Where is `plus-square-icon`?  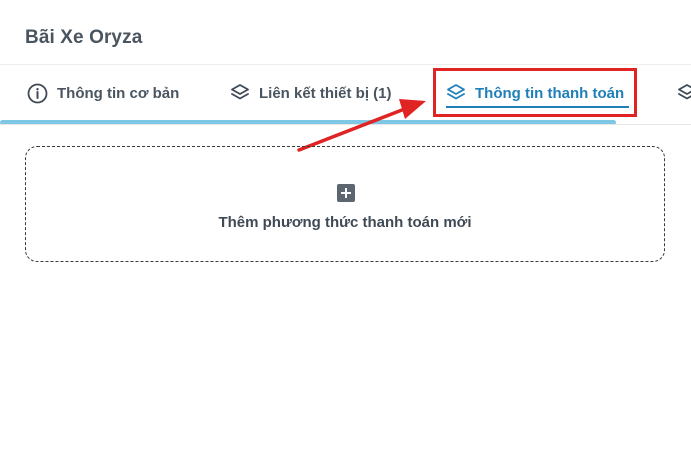 plus-square-icon is located at coordinates (346, 193).